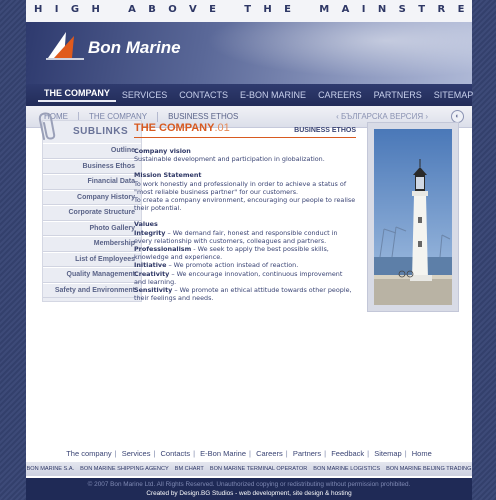 This screenshot has height=500, width=496. I want to click on lighthouse-image, so click(413, 217).